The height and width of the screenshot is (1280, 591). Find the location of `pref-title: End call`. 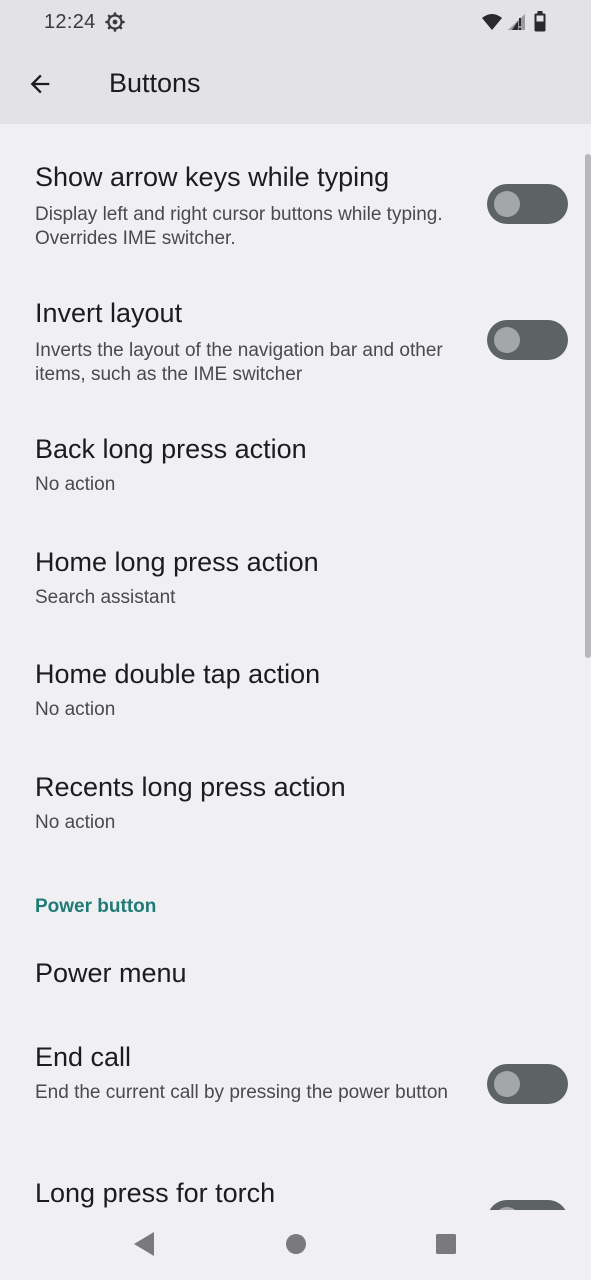

pref-title: End call is located at coordinates (83, 1057).